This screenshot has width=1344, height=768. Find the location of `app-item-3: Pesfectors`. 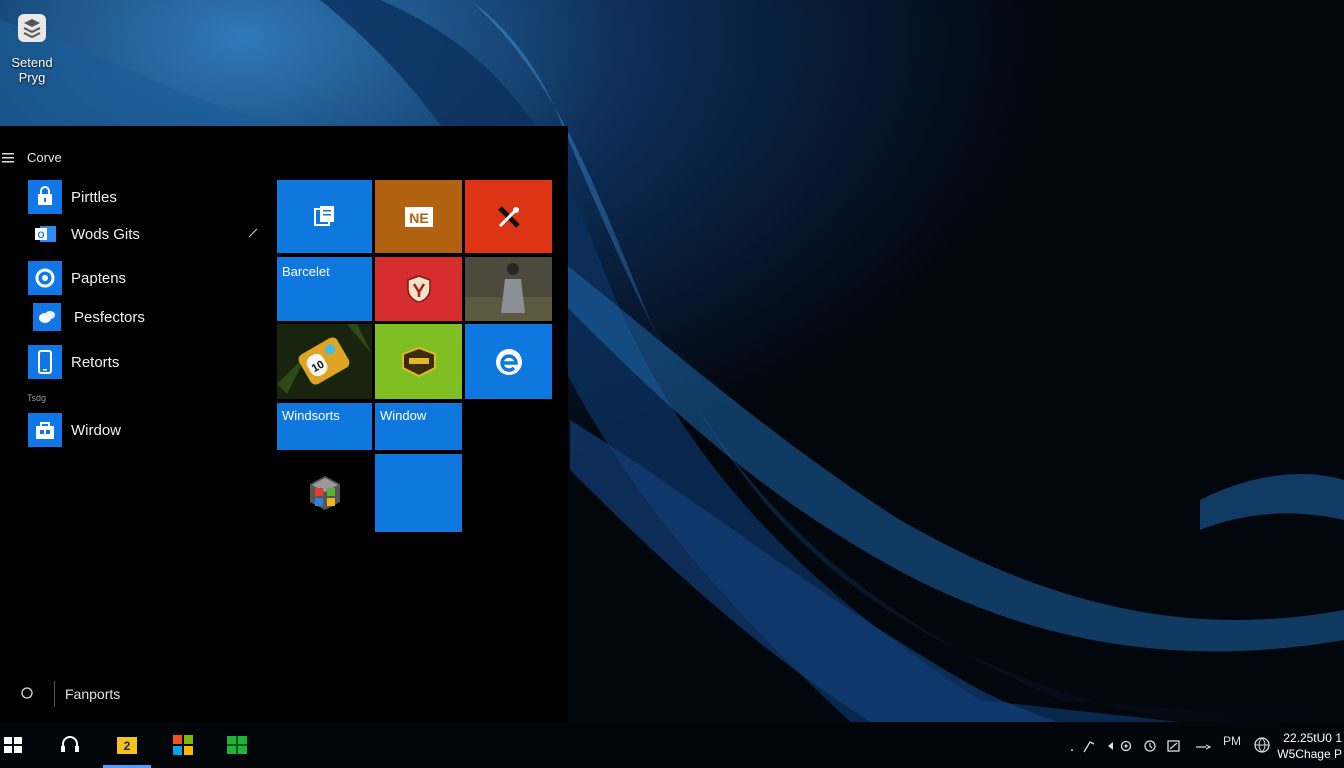

app-item-3: Pesfectors is located at coordinates (86, 317).